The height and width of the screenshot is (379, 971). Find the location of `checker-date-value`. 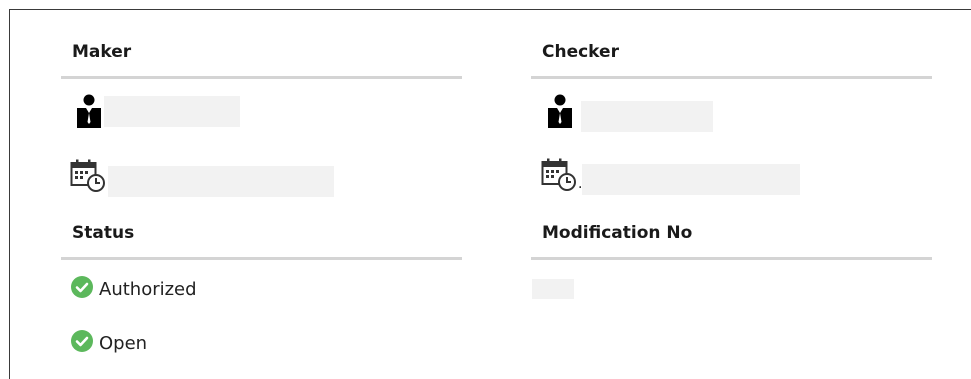

checker-date-value is located at coordinates (691, 179).